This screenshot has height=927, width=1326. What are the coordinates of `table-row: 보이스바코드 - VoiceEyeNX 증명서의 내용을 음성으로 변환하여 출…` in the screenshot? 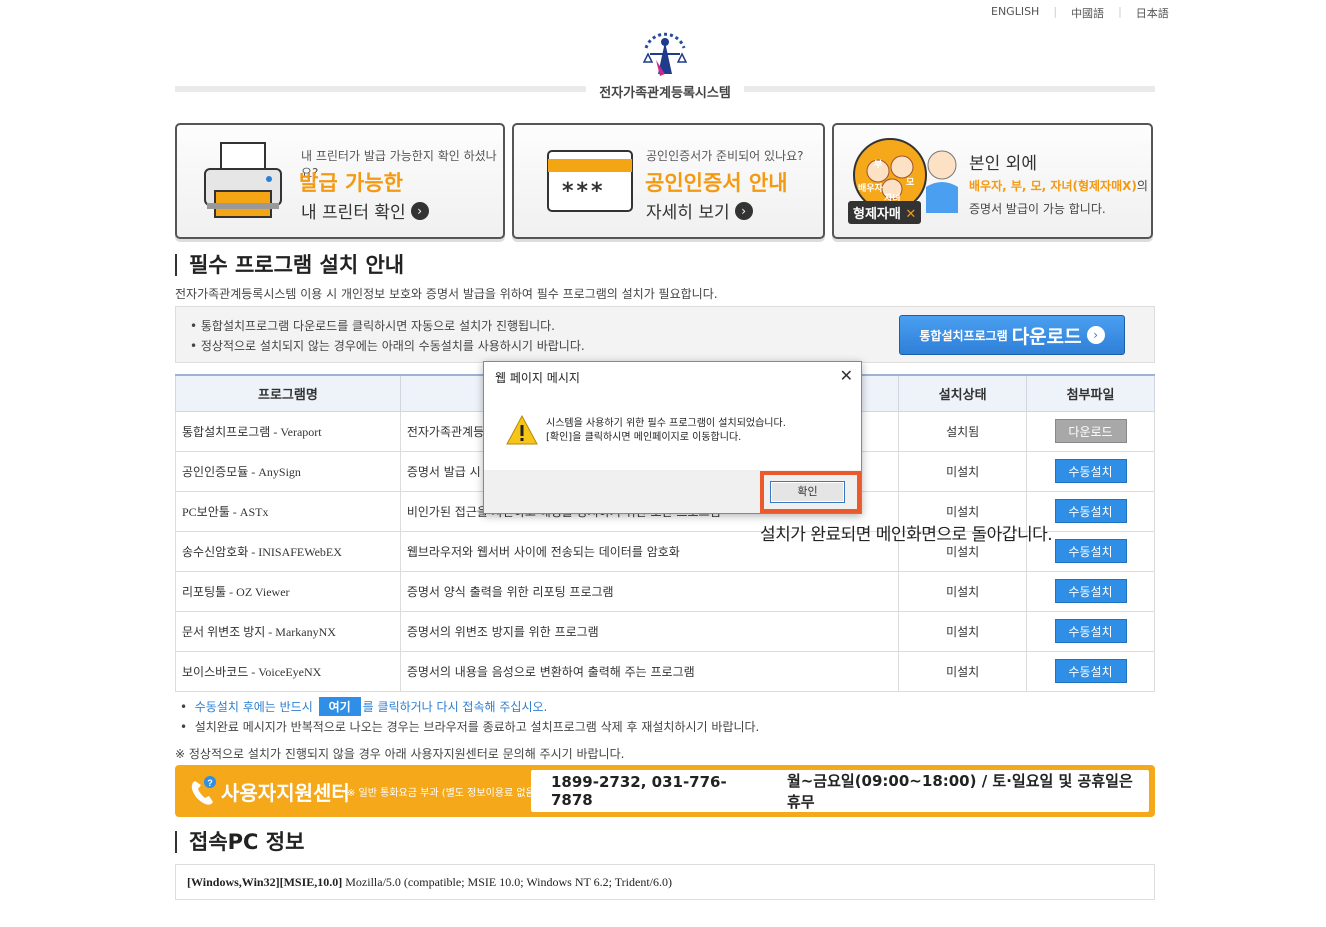 It's located at (665, 671).